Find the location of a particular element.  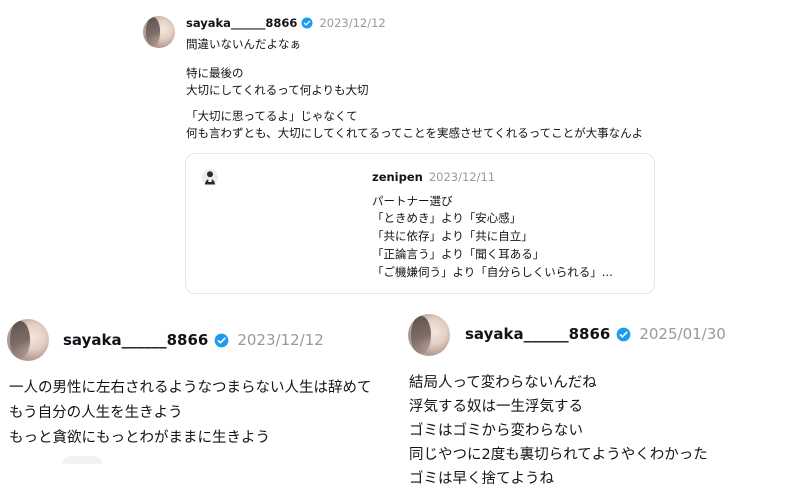

post-text-line: 同じやつに2度も裏切られてようやくわかった is located at coordinates (558, 455).